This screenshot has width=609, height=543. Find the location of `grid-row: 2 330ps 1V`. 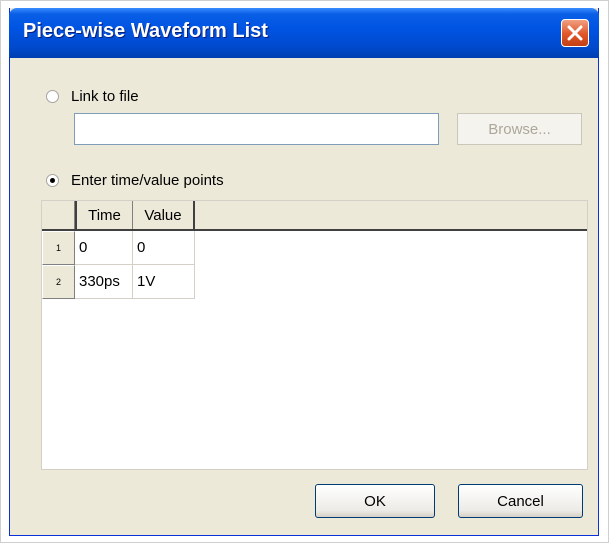

grid-row: 2 330ps 1V is located at coordinates (314, 282).